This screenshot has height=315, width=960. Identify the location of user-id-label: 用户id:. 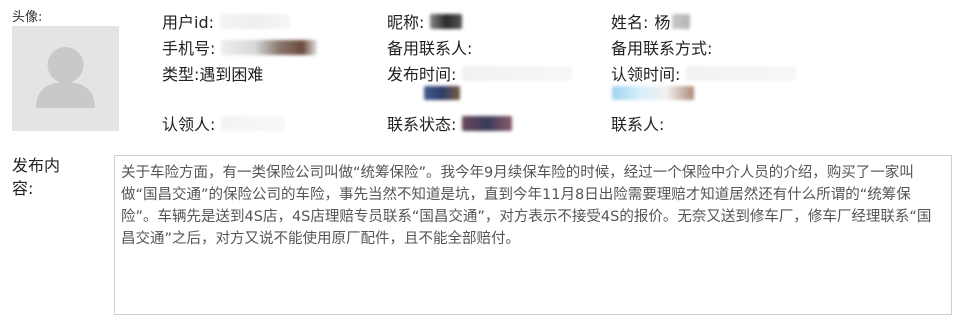
(188, 22).